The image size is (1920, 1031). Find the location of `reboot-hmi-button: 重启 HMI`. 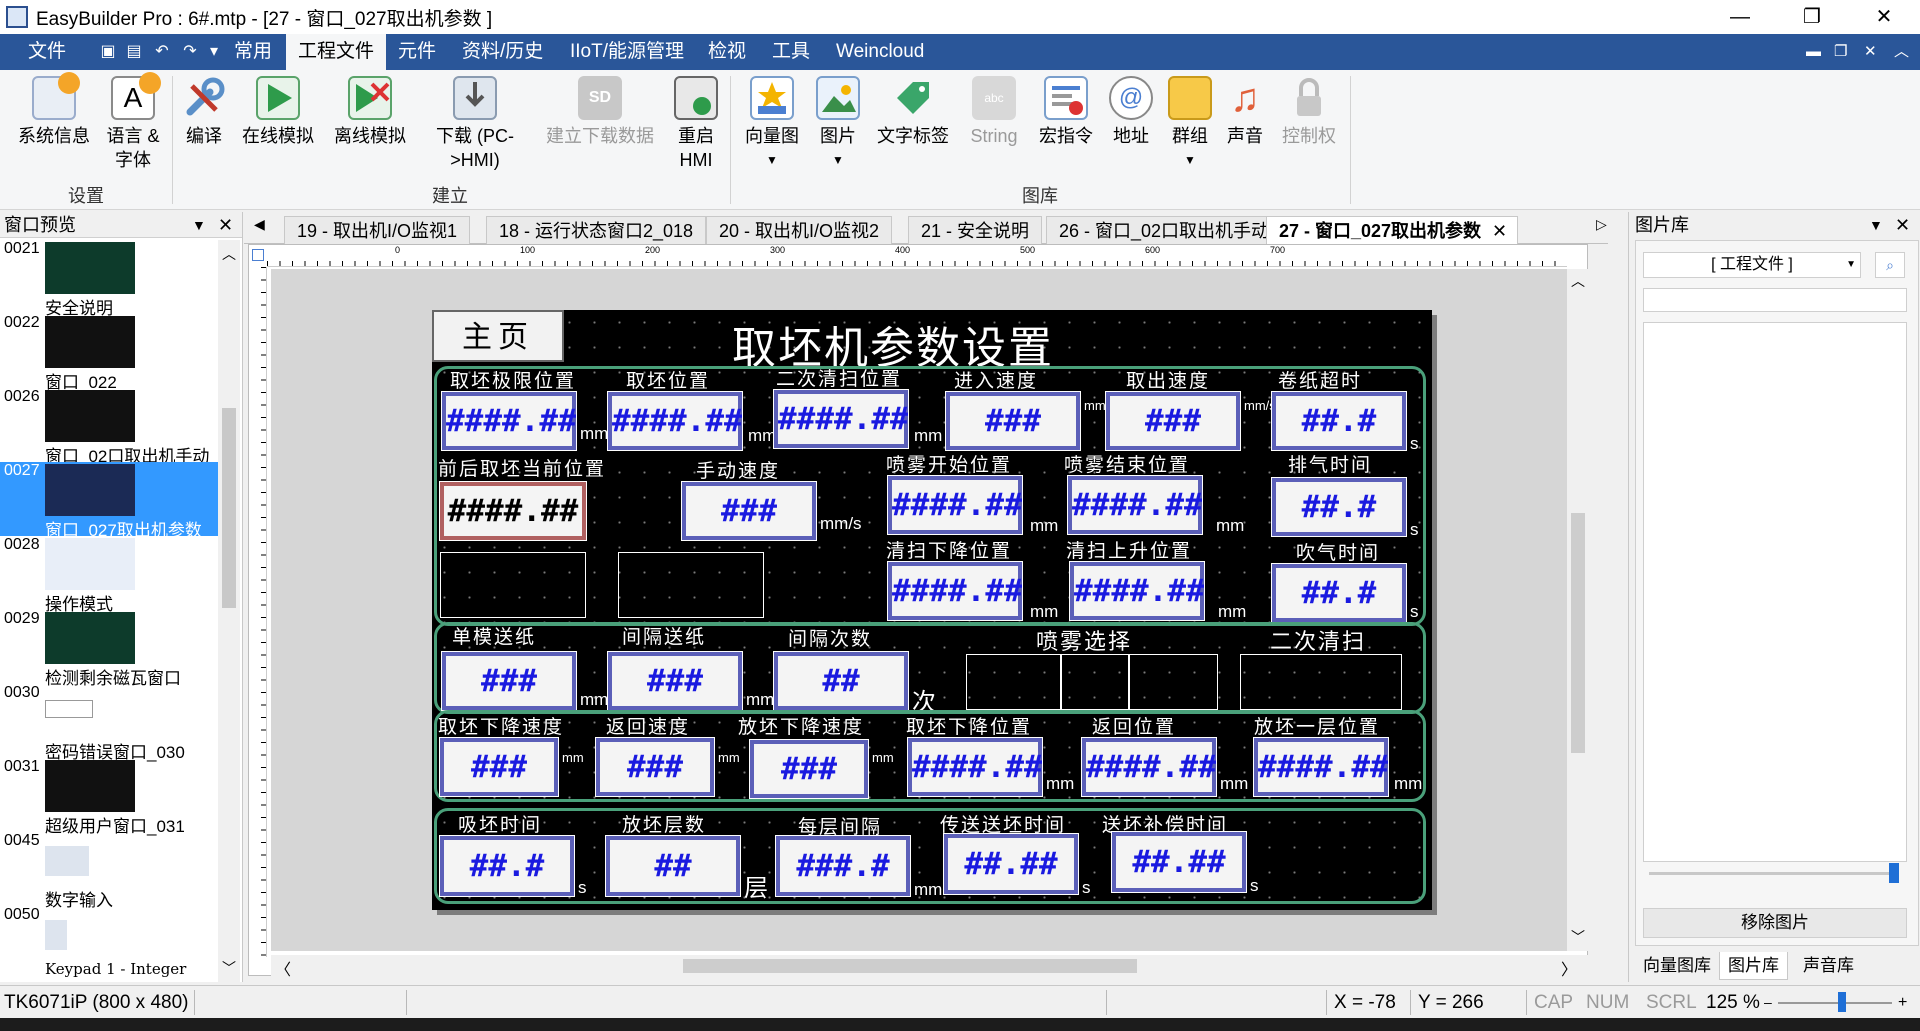

reboot-hmi-button: 重启 HMI is located at coordinates (696, 124).